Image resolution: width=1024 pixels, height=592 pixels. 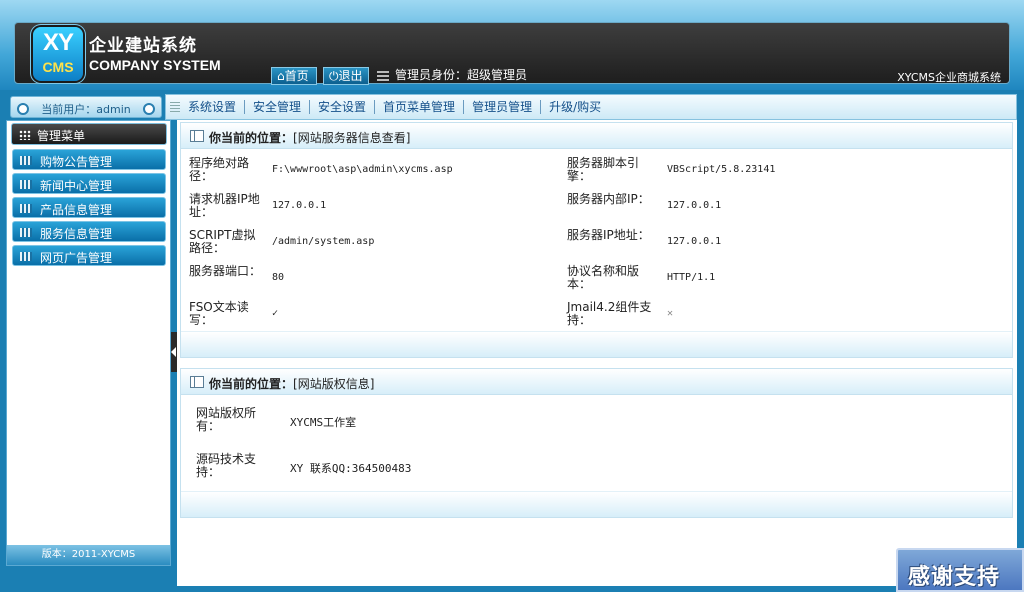 I want to click on logout-button: ⏻退出, so click(x=346, y=76).